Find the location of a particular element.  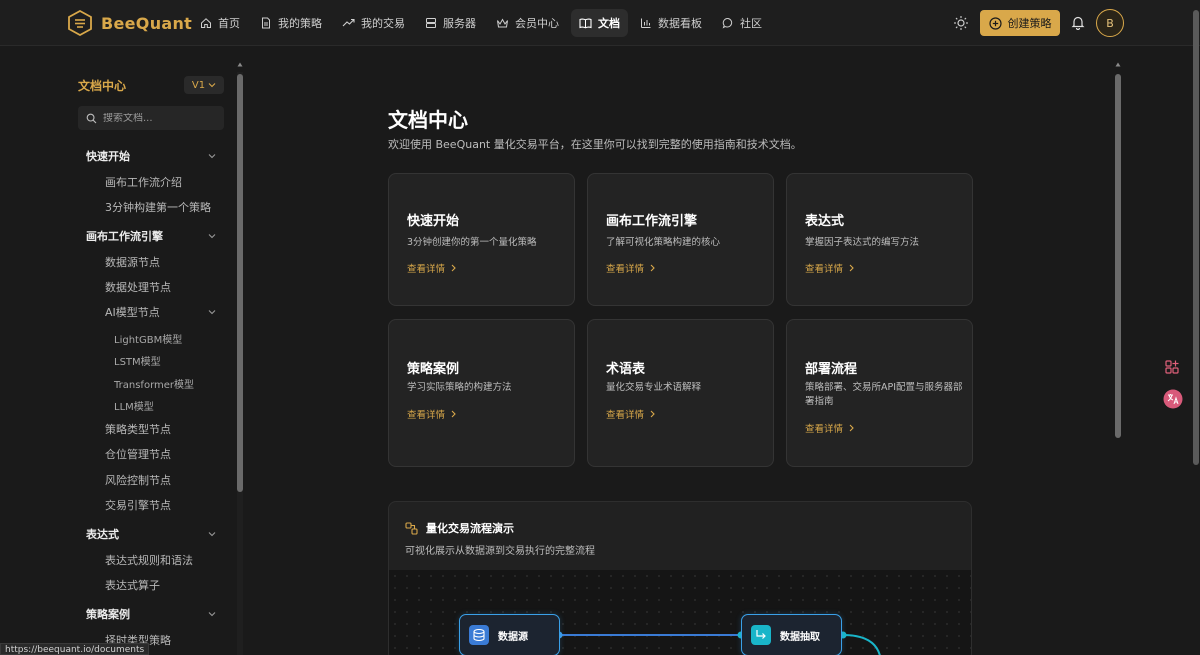

docs-search is located at coordinates (151, 118).